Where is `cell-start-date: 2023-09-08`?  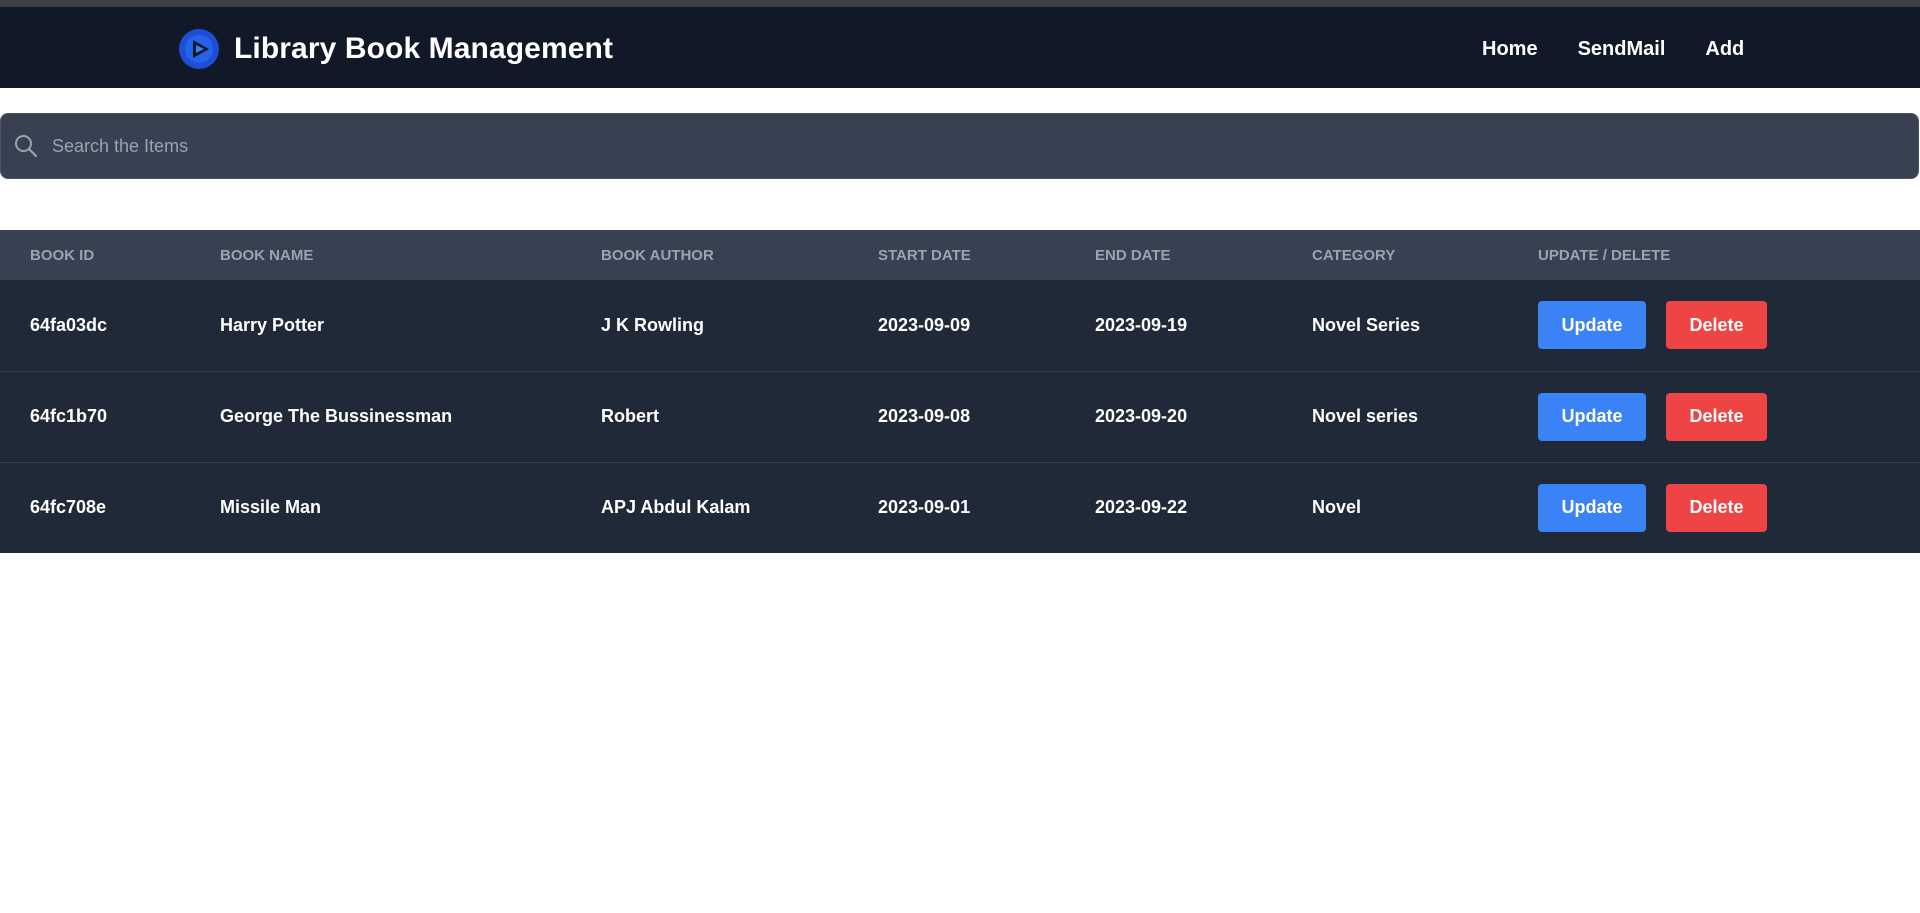 cell-start-date: 2023-09-08 is located at coordinates (924, 416).